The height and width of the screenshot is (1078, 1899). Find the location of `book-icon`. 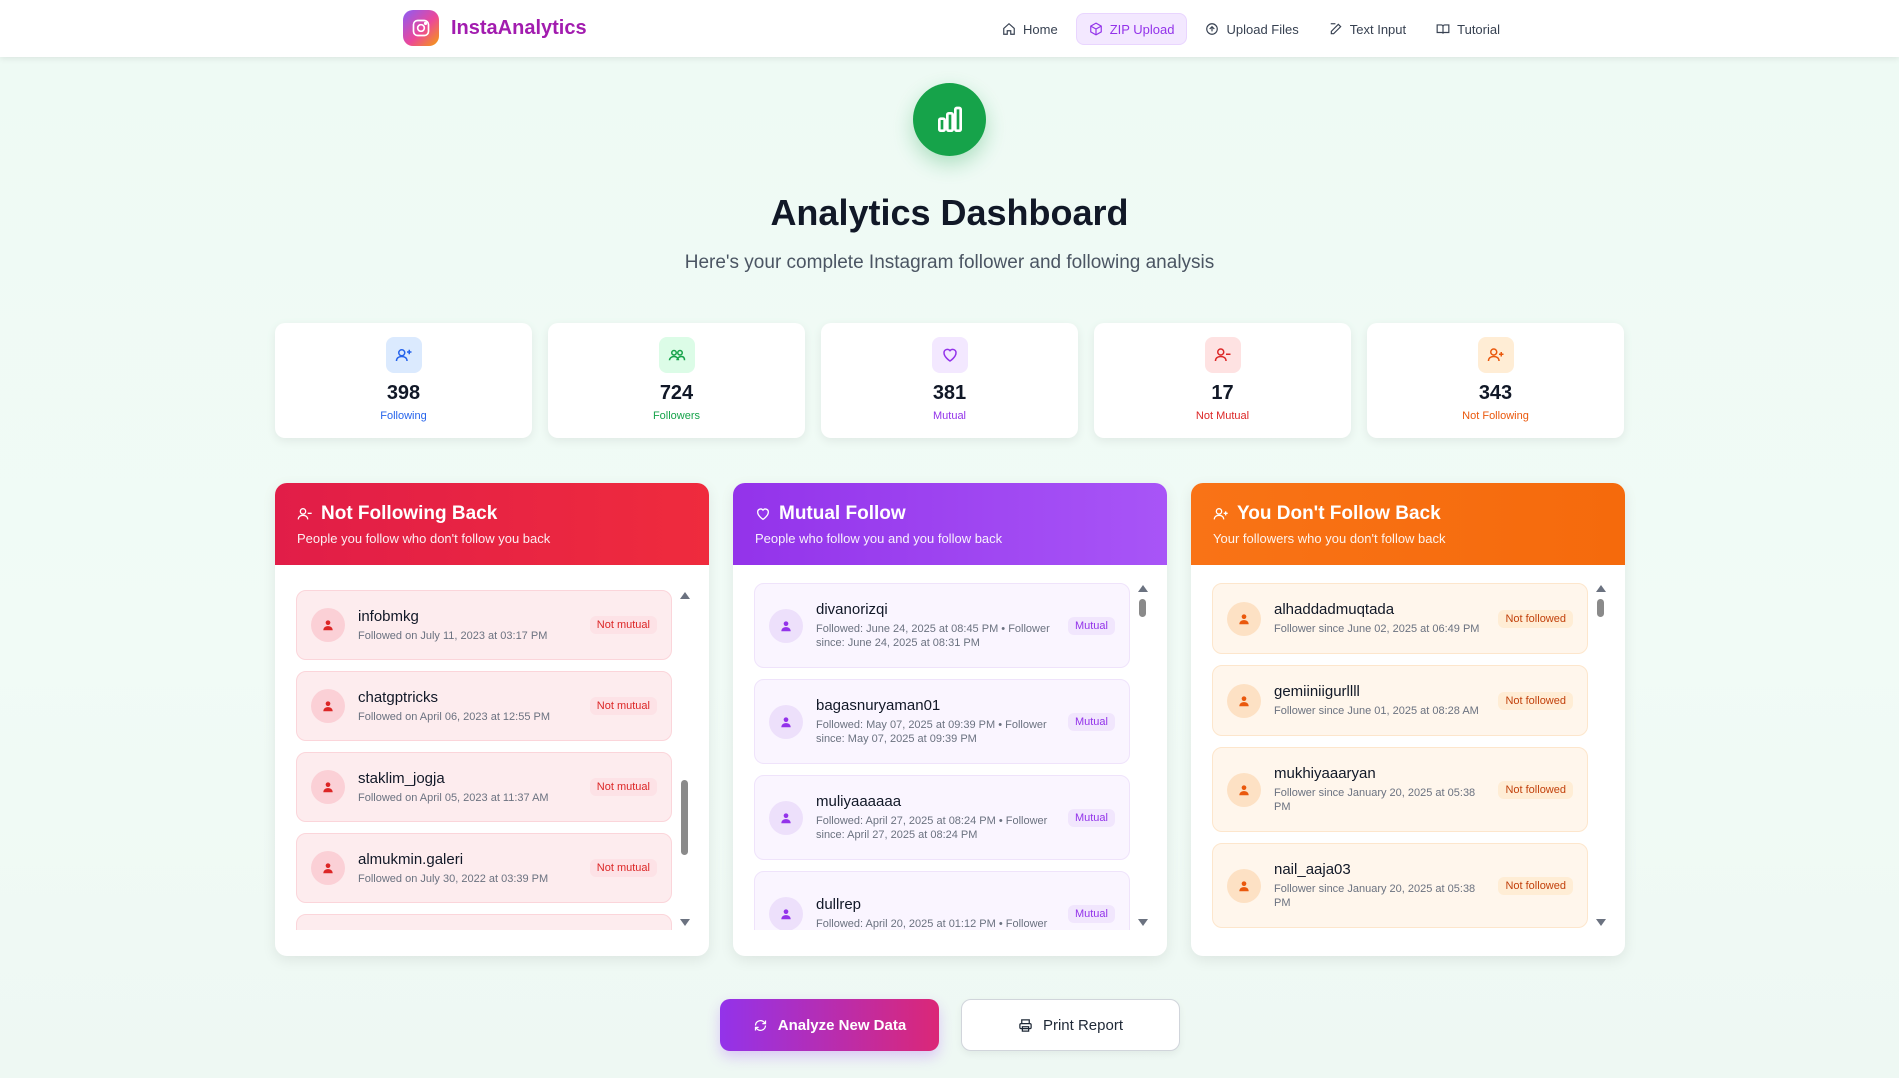

book-icon is located at coordinates (1443, 29).